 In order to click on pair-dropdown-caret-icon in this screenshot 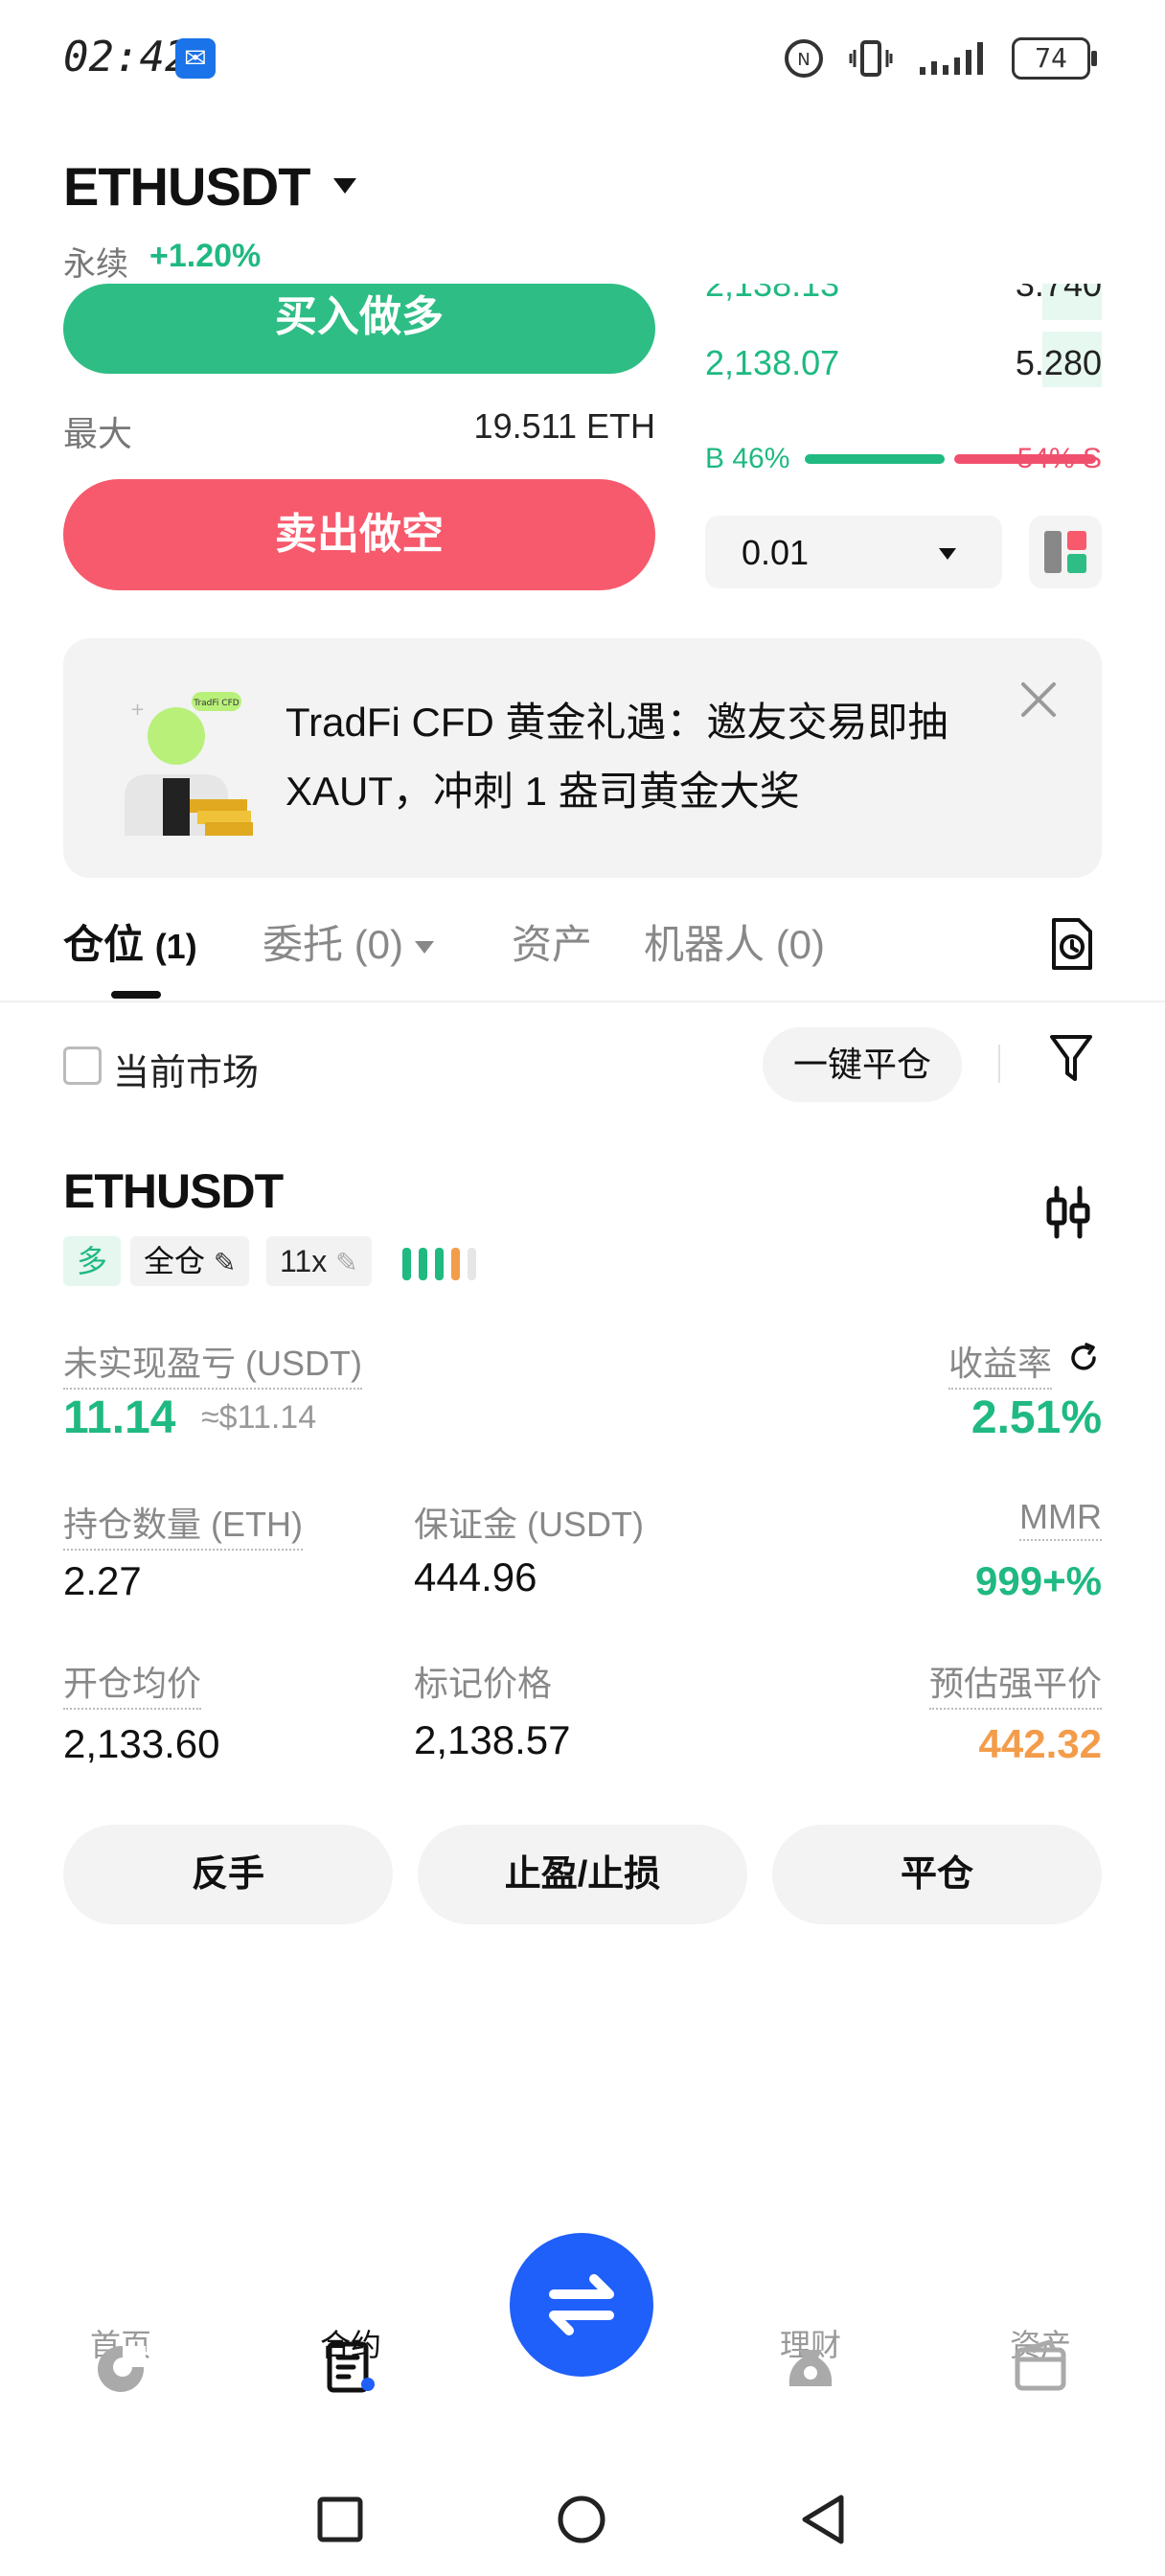, I will do `click(345, 186)`.